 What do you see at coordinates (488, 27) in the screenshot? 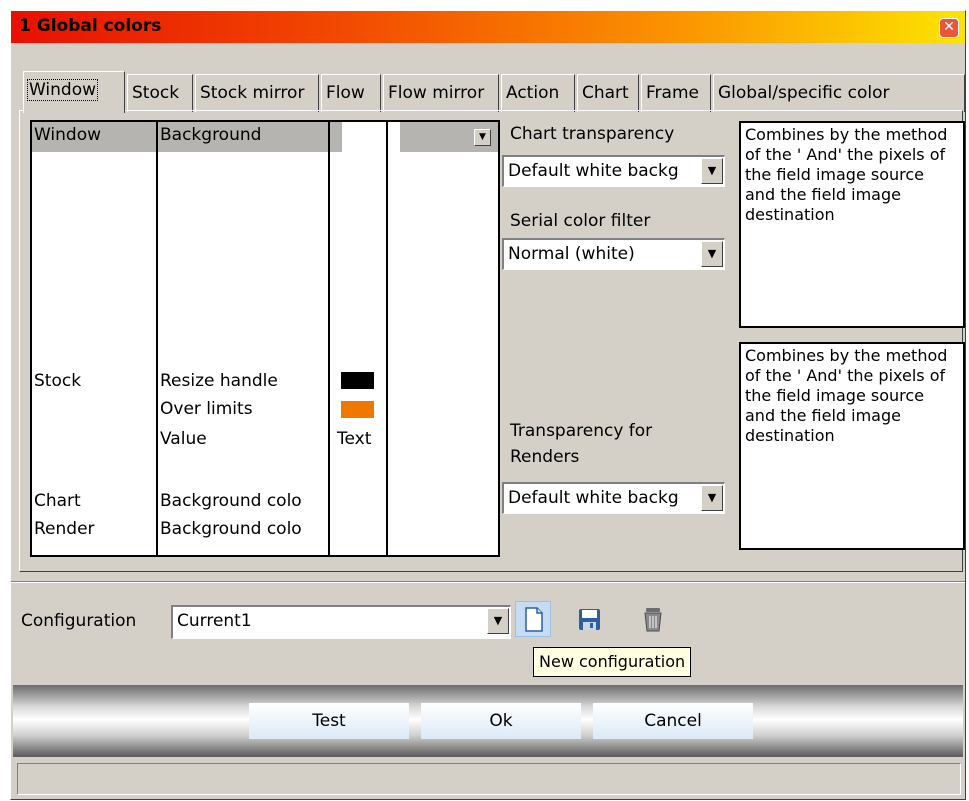
I see `title-bar: 1 Global colors ✕` at bounding box center [488, 27].